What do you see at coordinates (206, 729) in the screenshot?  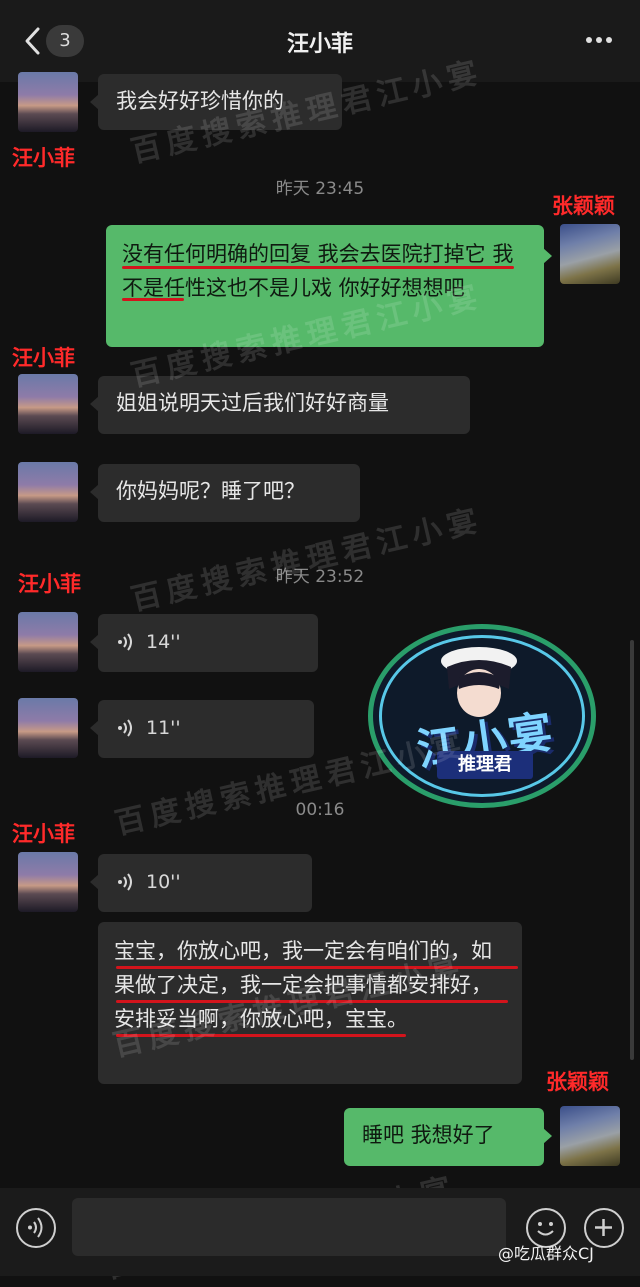 I see `voice-message: 11''` at bounding box center [206, 729].